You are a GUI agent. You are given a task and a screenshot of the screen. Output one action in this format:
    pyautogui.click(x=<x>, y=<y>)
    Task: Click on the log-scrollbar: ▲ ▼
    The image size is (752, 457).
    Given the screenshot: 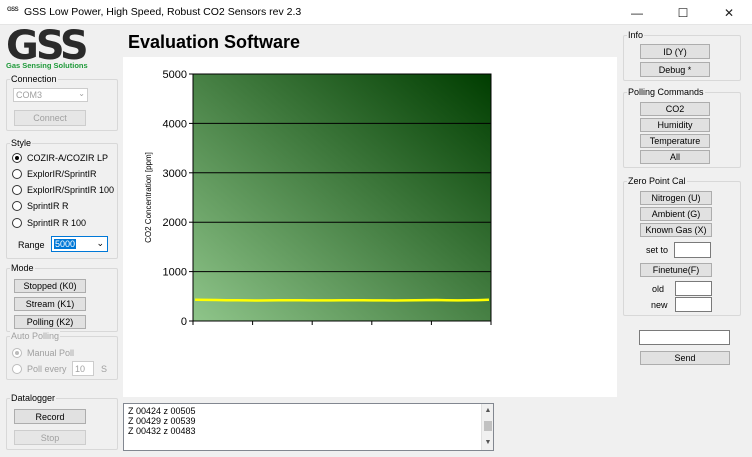 What is the action you would take?
    pyautogui.click(x=487, y=427)
    